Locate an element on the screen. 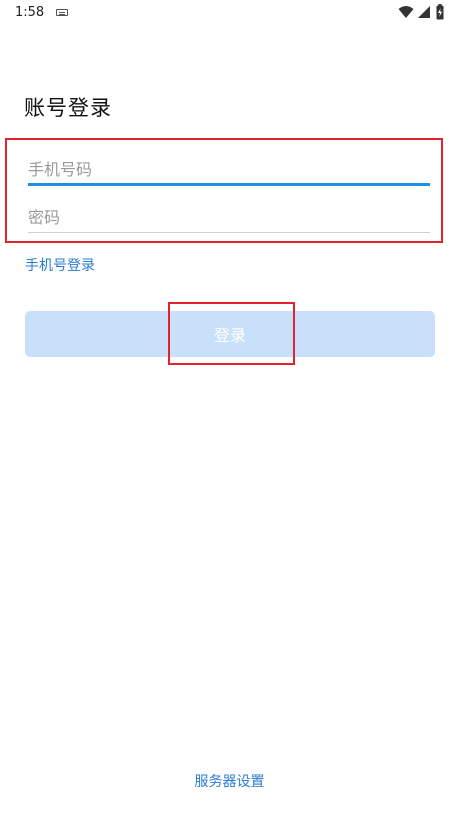  server-settings-link: 服务器设置 is located at coordinates (229, 781).